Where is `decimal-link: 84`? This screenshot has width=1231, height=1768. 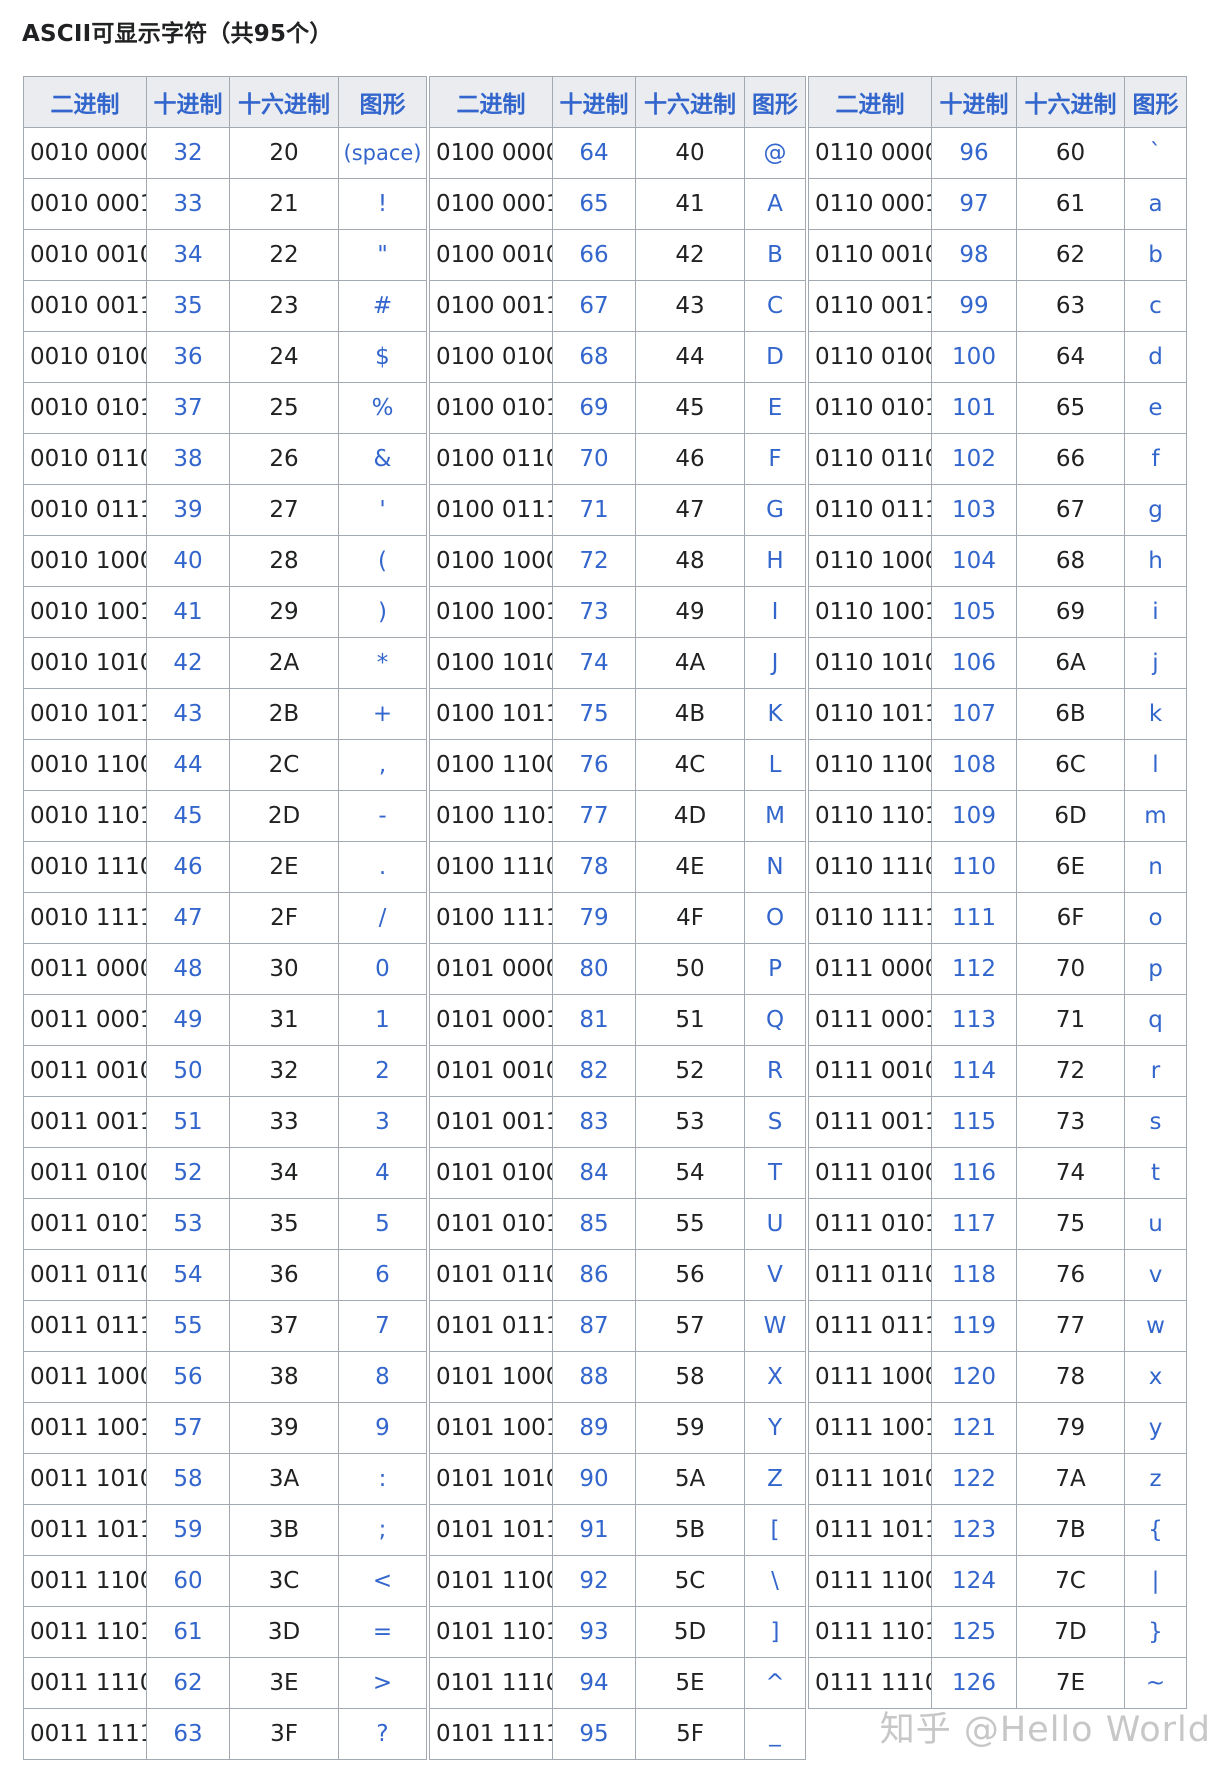 decimal-link: 84 is located at coordinates (594, 1173).